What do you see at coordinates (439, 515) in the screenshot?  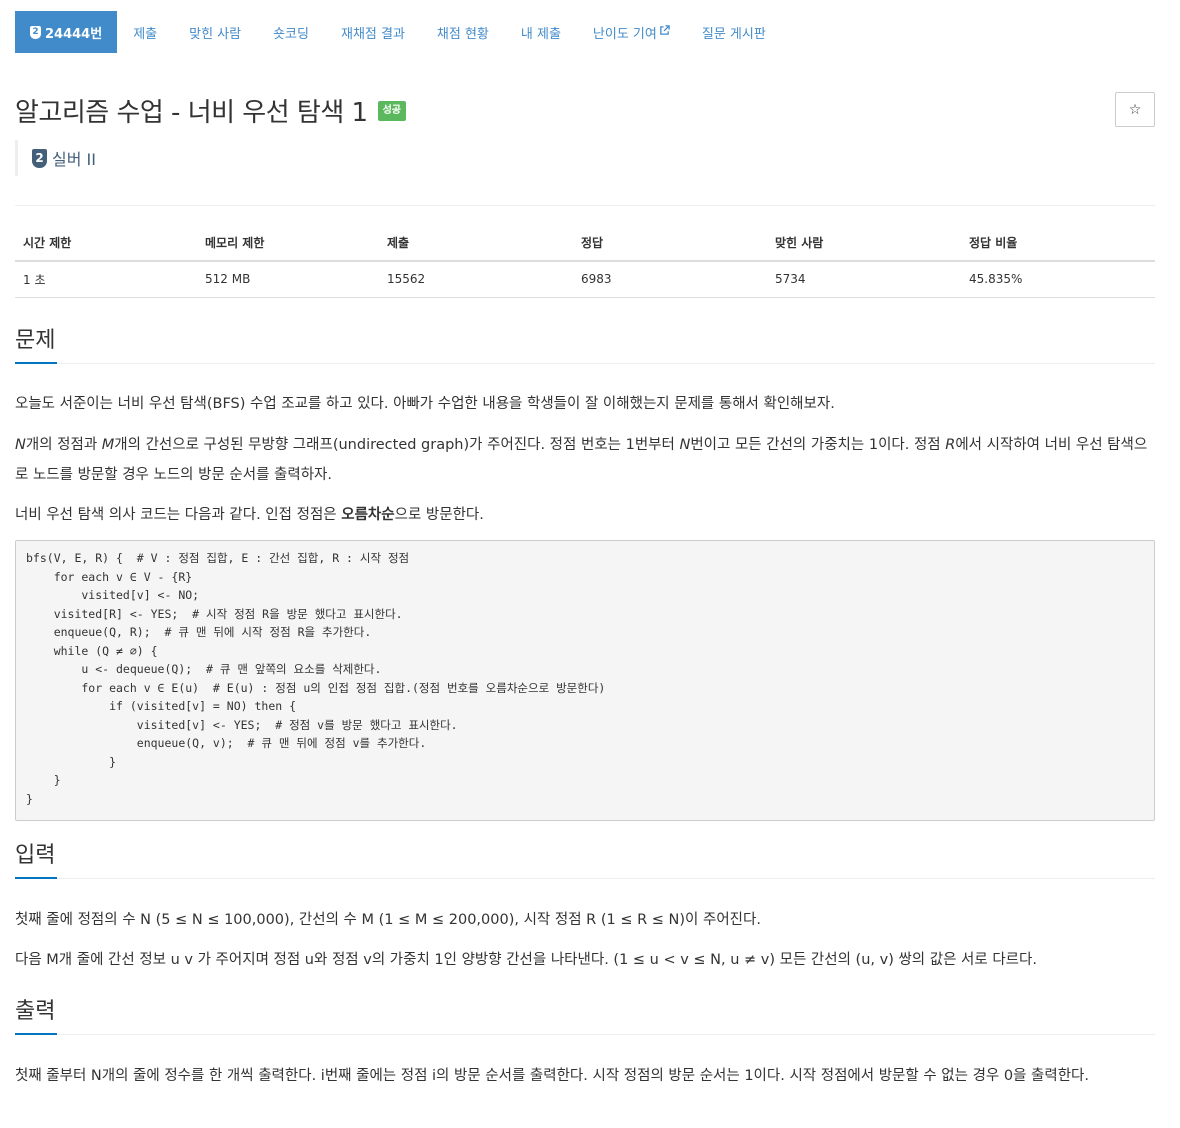 I see `text: 으로 방문한다.` at bounding box center [439, 515].